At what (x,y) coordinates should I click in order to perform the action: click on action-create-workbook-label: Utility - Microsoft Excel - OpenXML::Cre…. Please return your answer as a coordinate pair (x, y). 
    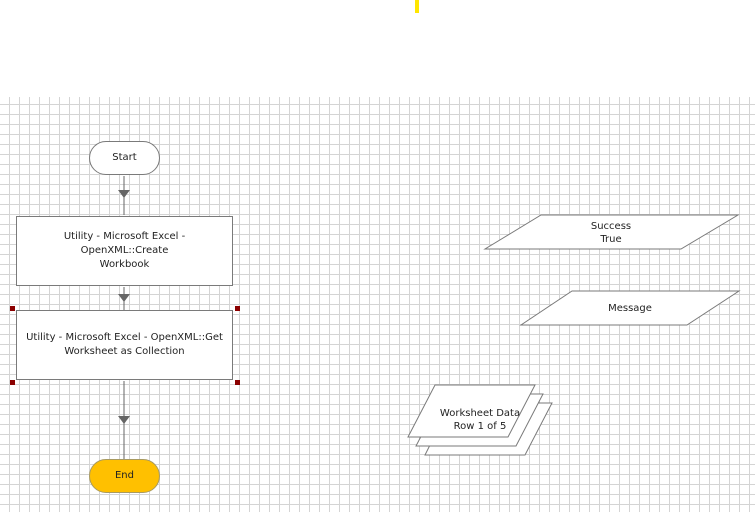
    Looking at the image, I should click on (124, 250).